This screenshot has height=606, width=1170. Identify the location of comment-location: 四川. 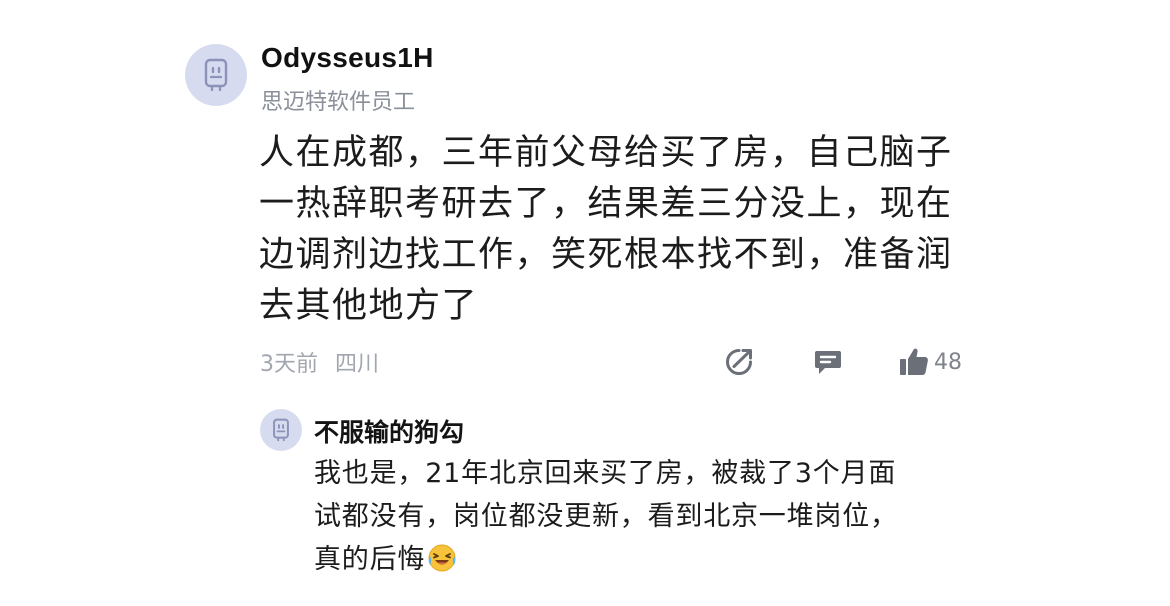
(357, 364).